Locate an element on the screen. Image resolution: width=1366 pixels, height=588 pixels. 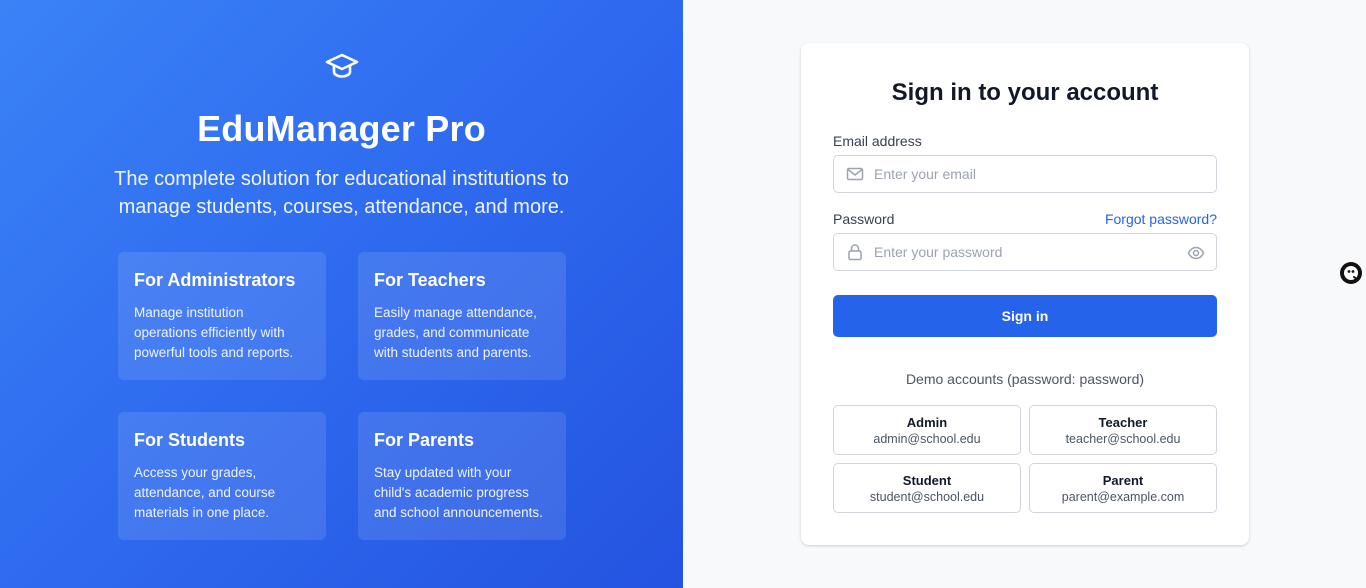
demo-account-email: student@school.edu is located at coordinates (927, 497).